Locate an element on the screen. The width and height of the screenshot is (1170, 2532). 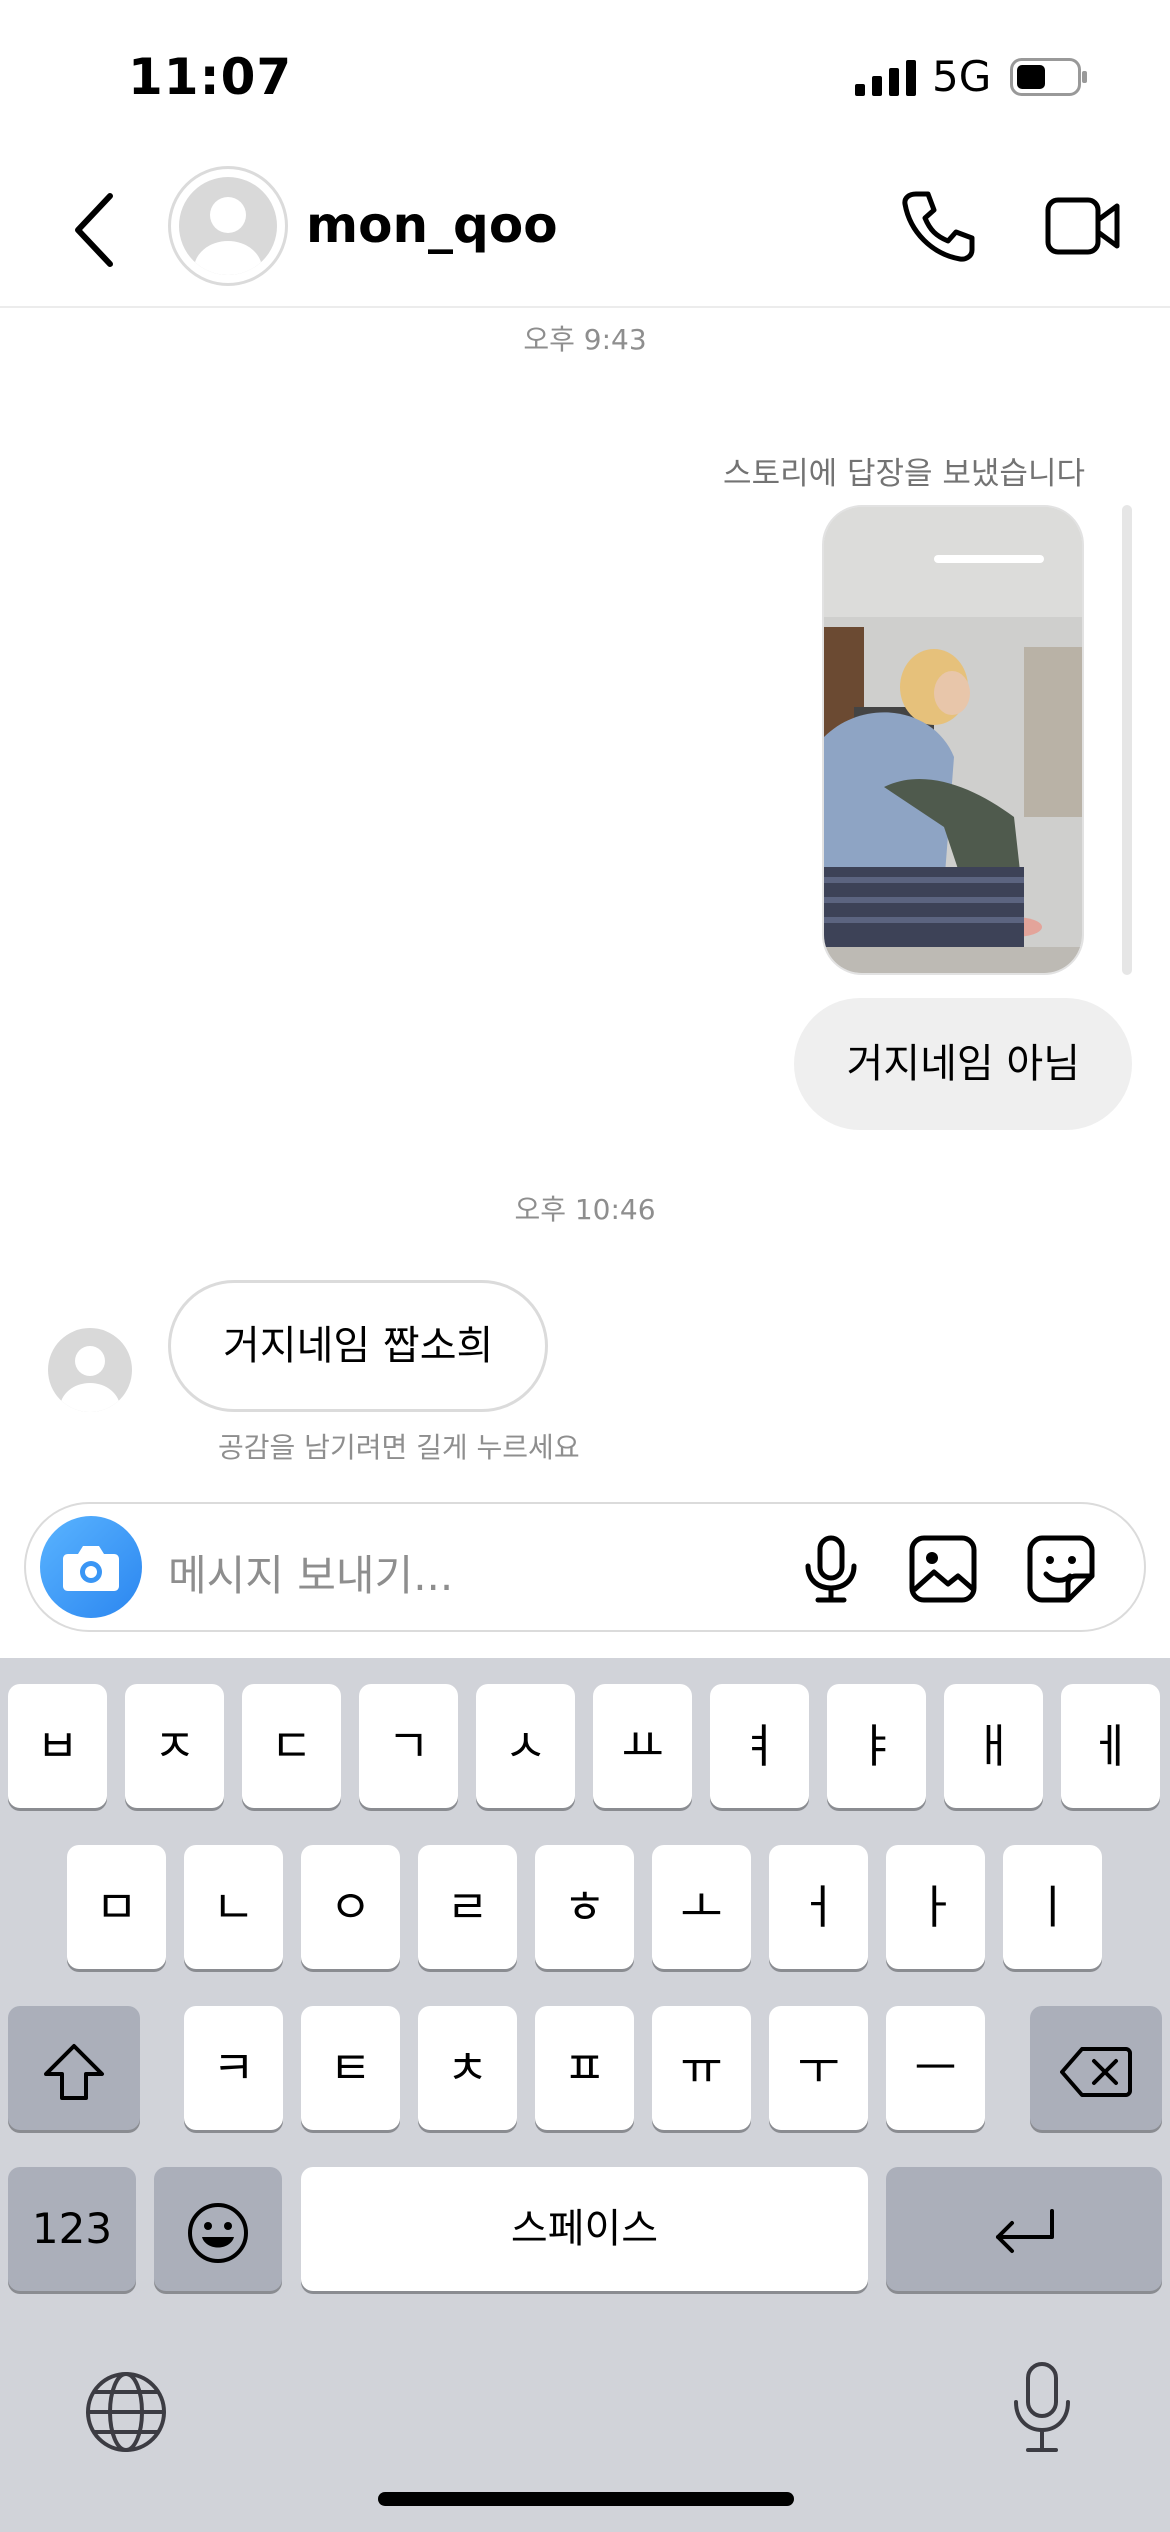
key-ㅣ: ㅣ is located at coordinates (1052, 1907).